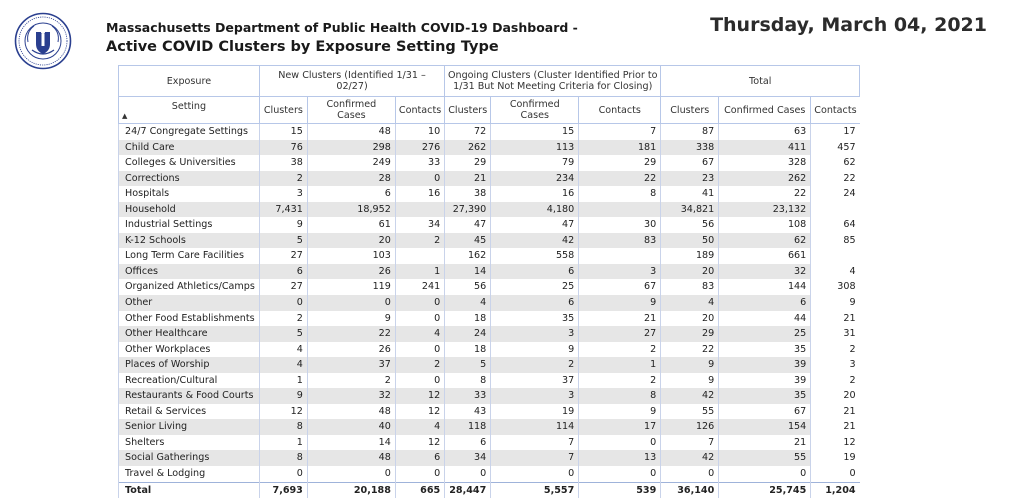  Describe the element at coordinates (535, 365) in the screenshot. I see `cell-ongoing-confirmed-cases: 2` at that location.